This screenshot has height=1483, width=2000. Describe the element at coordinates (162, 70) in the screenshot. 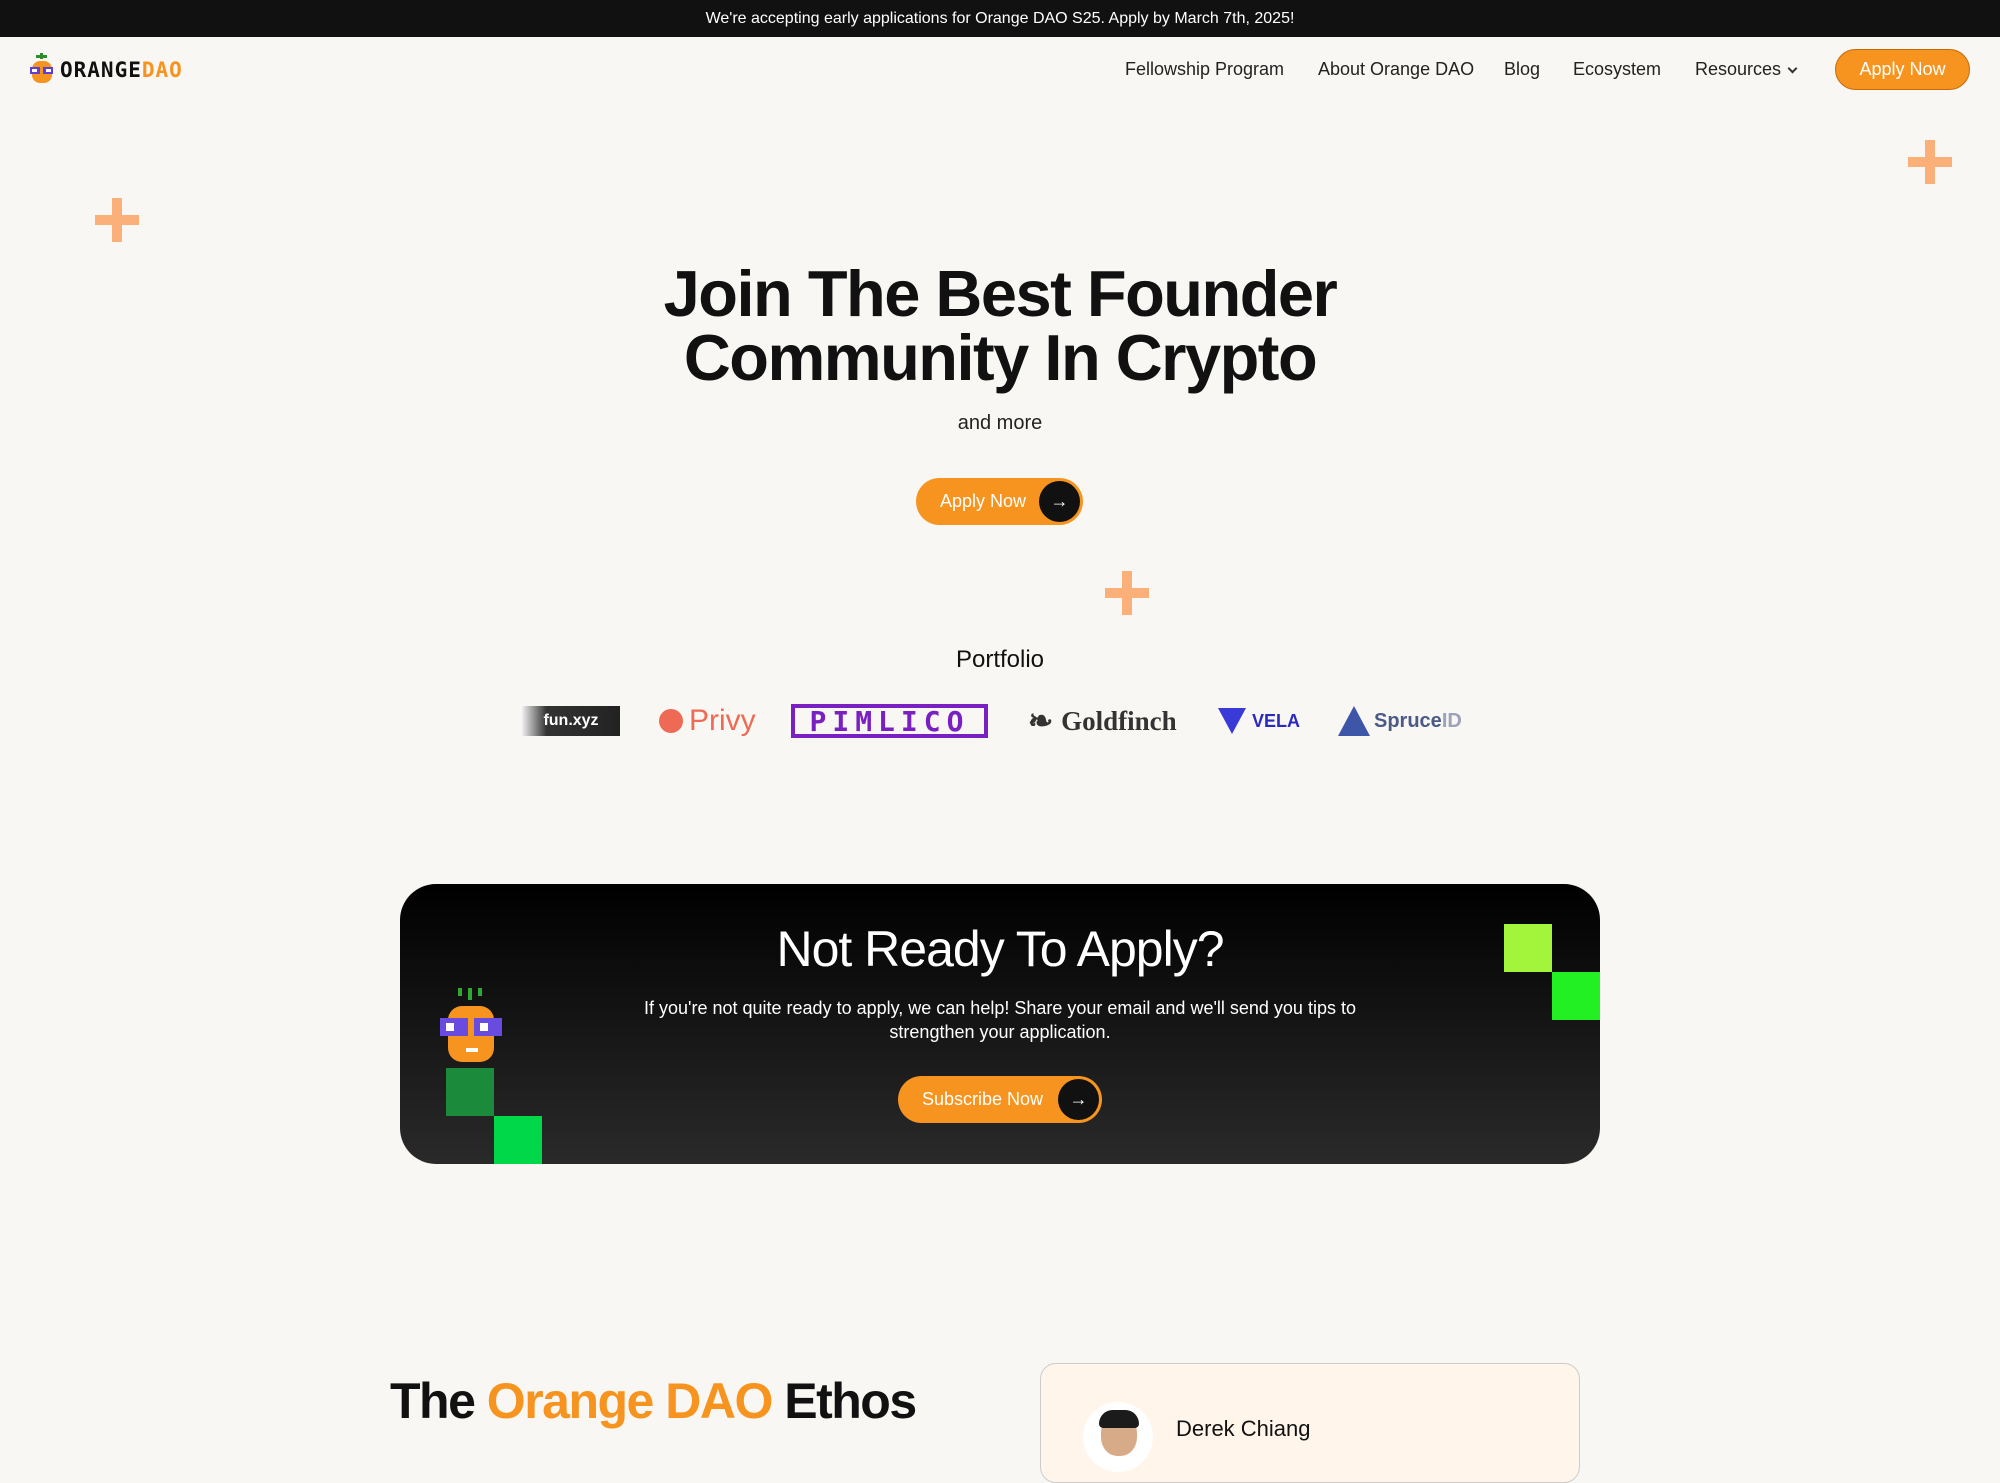

I see `logo-text-dao: DAO` at that location.